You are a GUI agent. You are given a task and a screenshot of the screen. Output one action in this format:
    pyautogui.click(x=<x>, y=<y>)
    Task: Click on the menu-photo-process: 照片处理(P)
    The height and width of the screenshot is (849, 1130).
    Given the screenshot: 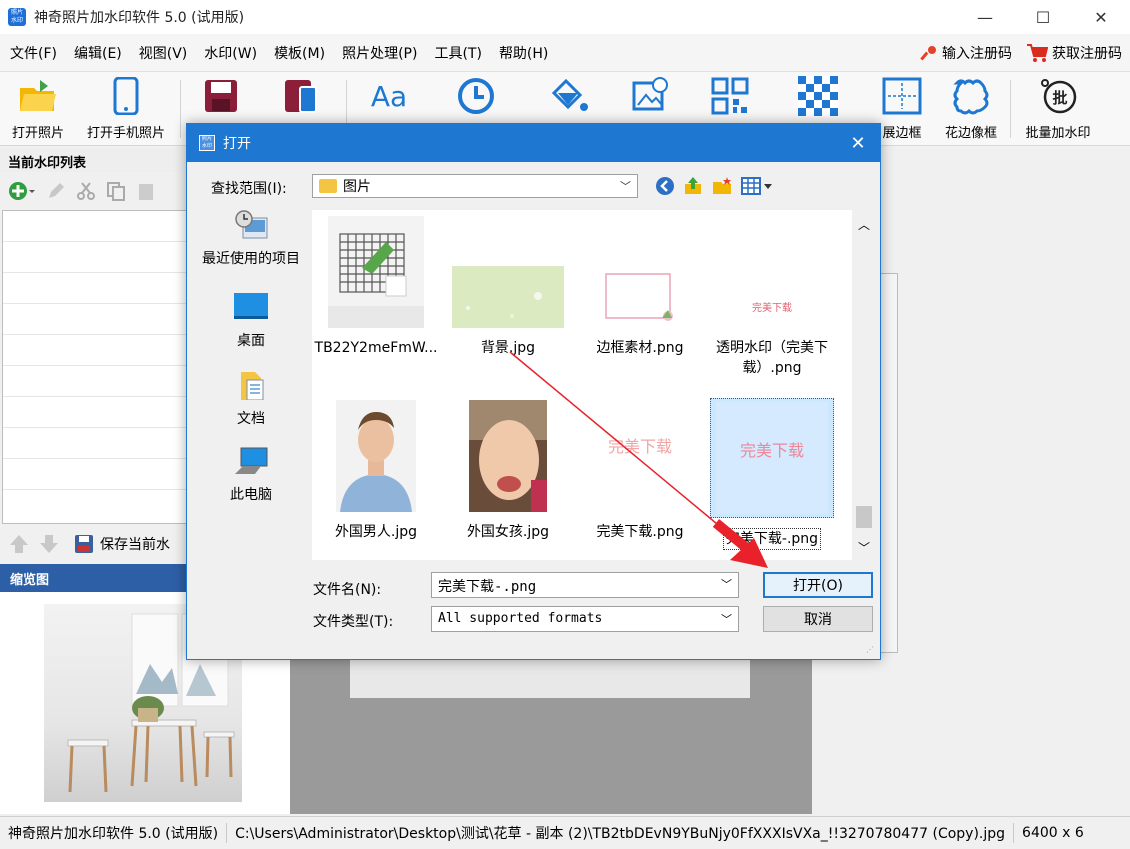 What is the action you would take?
    pyautogui.click(x=378, y=53)
    